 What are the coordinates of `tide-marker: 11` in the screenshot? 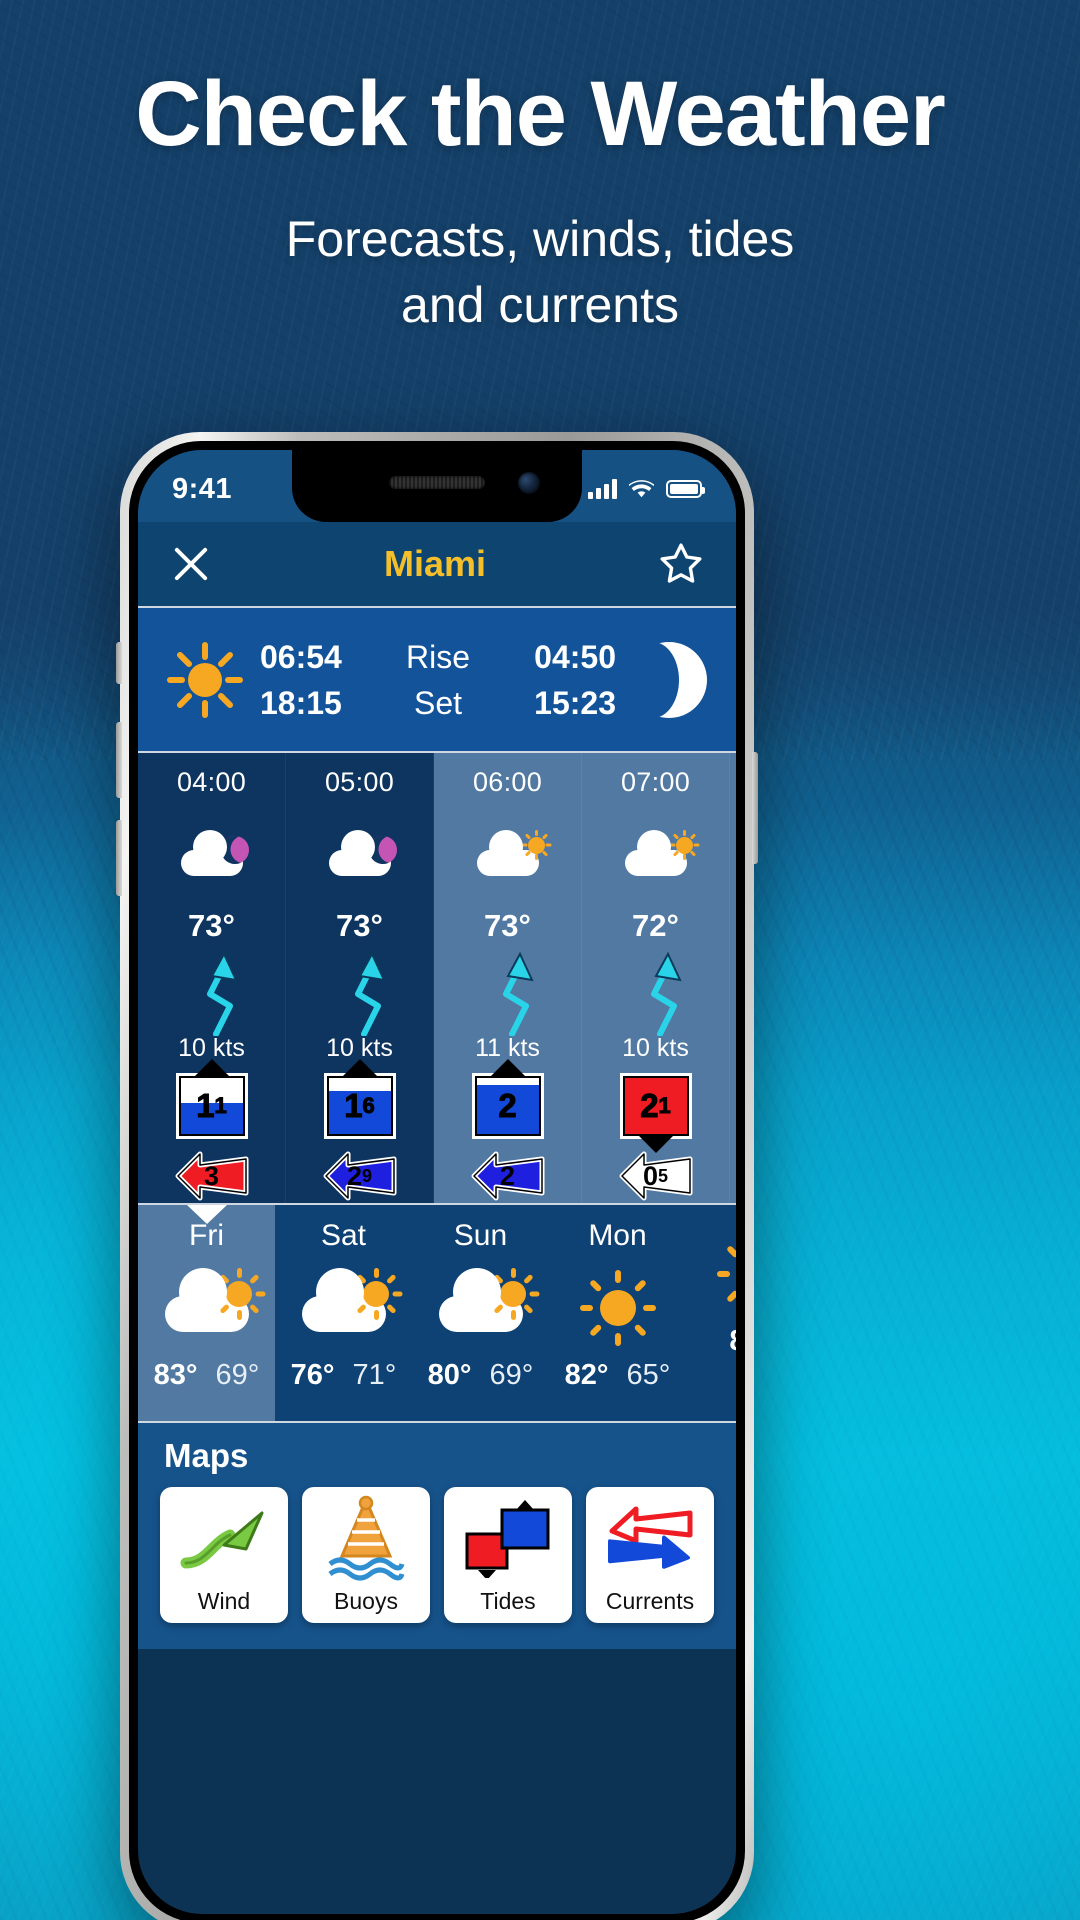 It's located at (211, 1099).